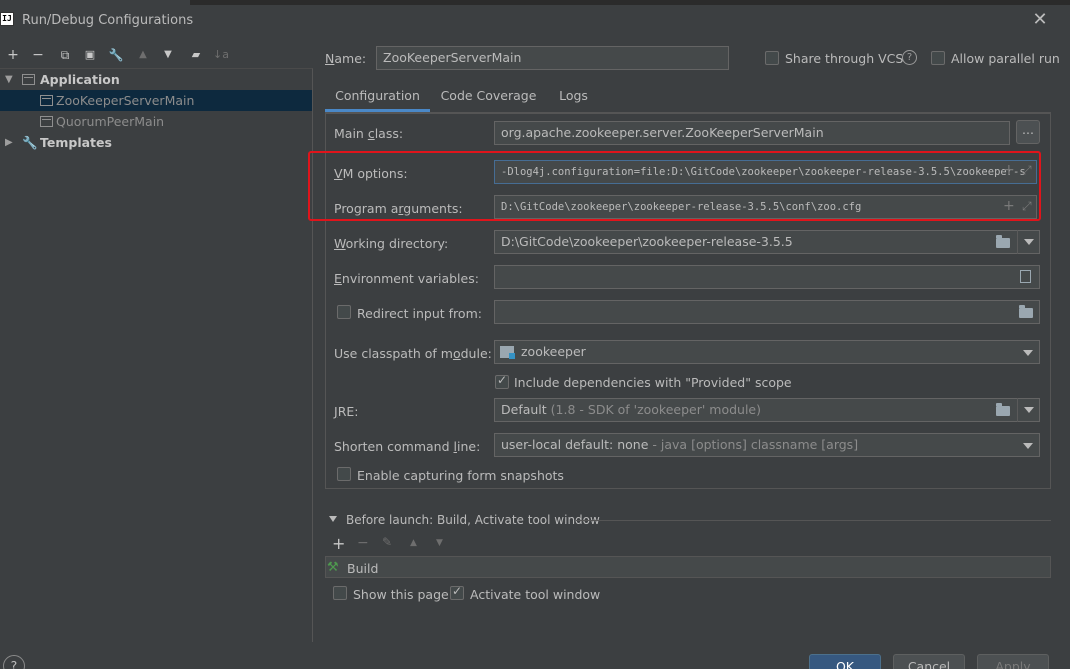 The image size is (1070, 669). Describe the element at coordinates (108, 20) in the screenshot. I see `window-title: Run/Debug Configurations` at that location.